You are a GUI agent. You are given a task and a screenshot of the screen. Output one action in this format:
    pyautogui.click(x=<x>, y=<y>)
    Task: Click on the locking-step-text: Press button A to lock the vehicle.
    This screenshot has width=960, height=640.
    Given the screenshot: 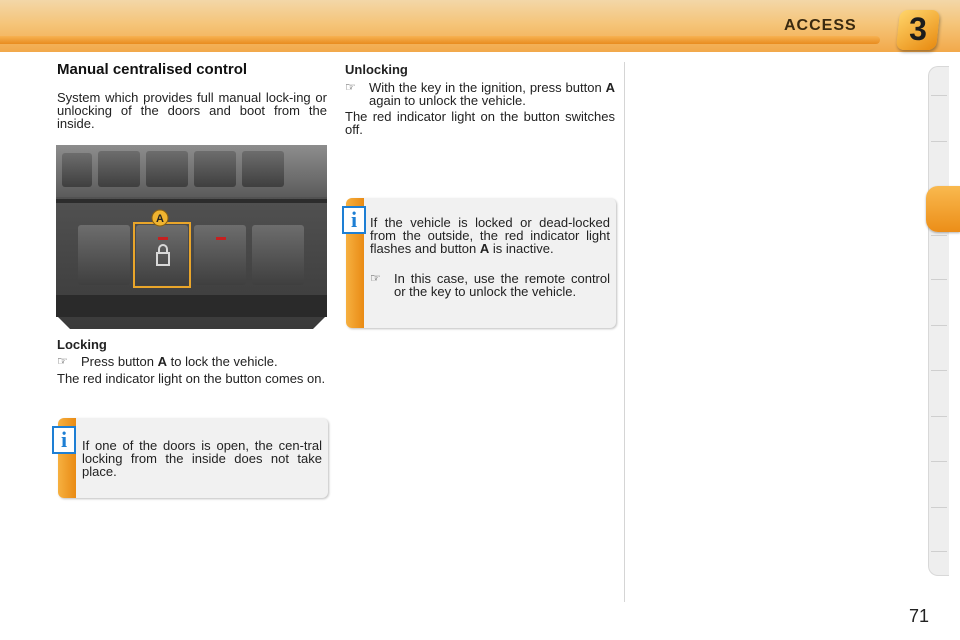 What is the action you would take?
    pyautogui.click(x=192, y=361)
    